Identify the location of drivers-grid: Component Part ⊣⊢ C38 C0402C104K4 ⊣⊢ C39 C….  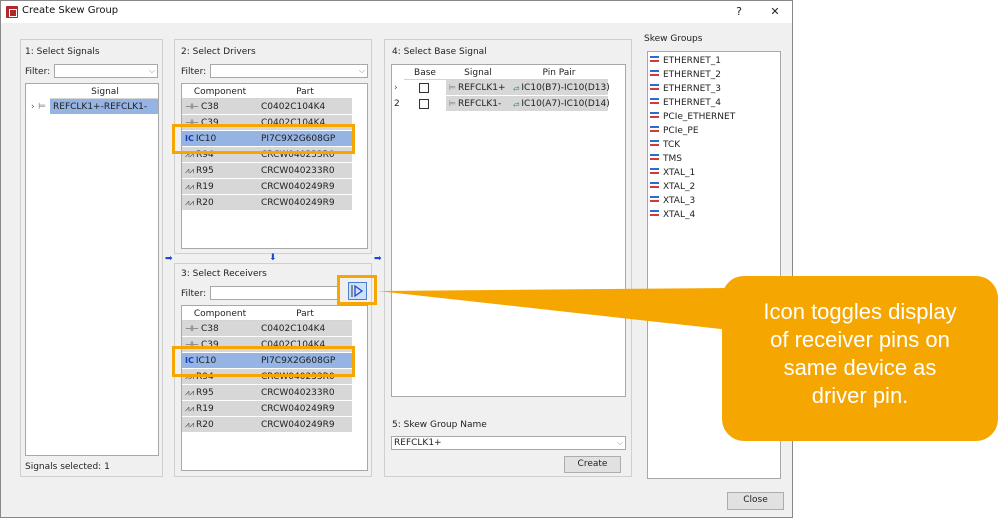
(274, 166).